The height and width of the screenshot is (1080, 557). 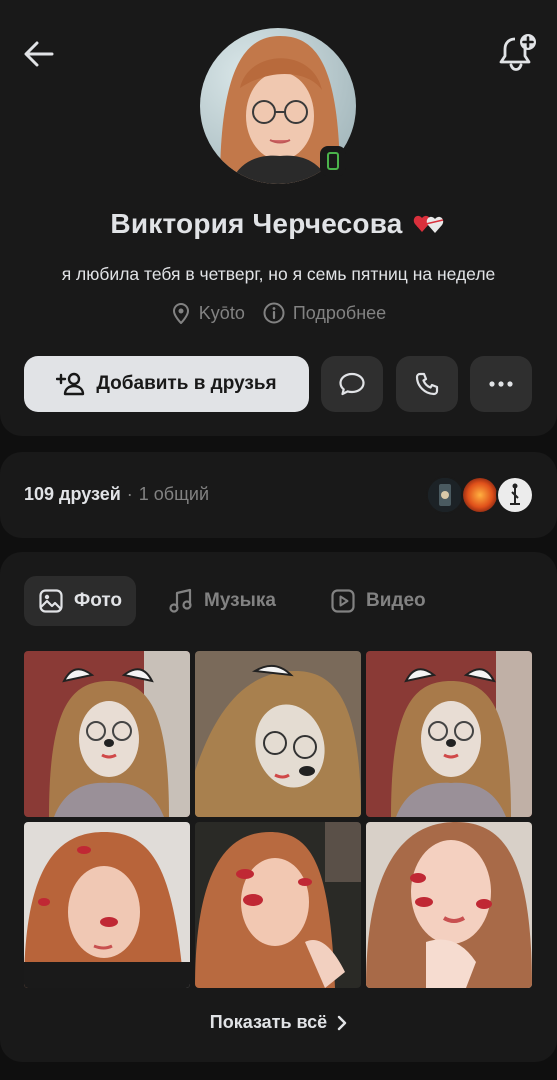 I want to click on call-button, so click(x=427, y=384).